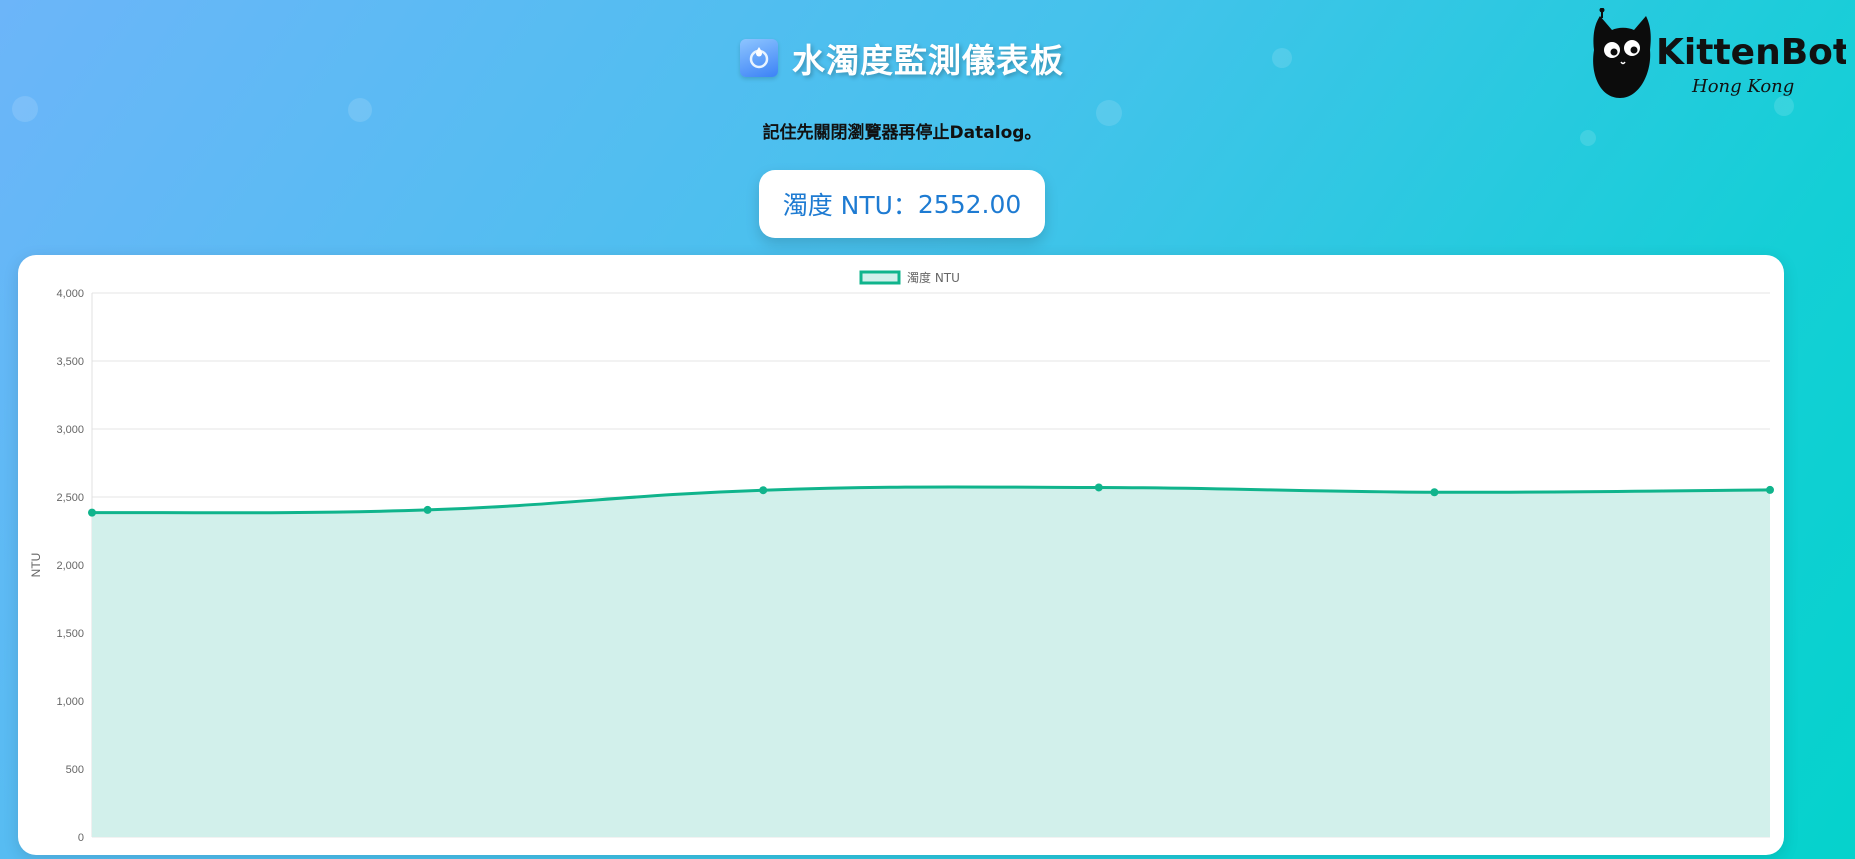  I want to click on y-tick-label: 4,000, so click(70, 294).